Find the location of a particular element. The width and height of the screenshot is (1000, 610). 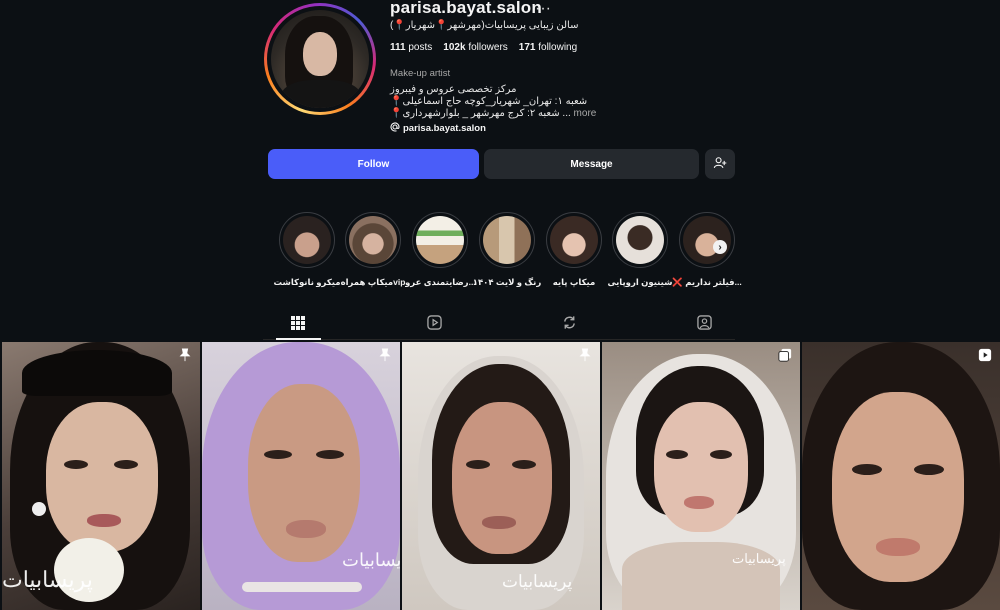

active-tab-indicator is located at coordinates (298, 339).